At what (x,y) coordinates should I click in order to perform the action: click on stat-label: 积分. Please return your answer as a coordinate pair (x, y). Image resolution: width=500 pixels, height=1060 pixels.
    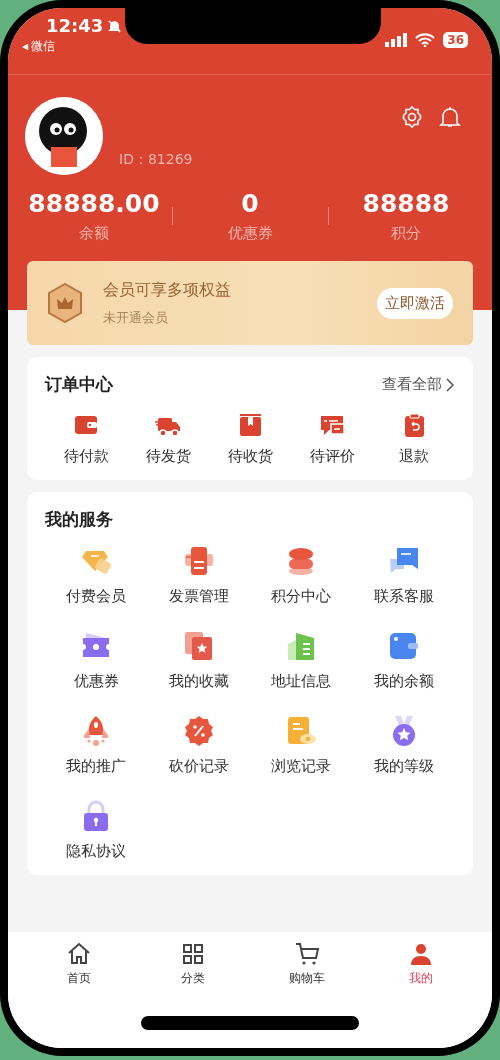
    Looking at the image, I should click on (406, 233).